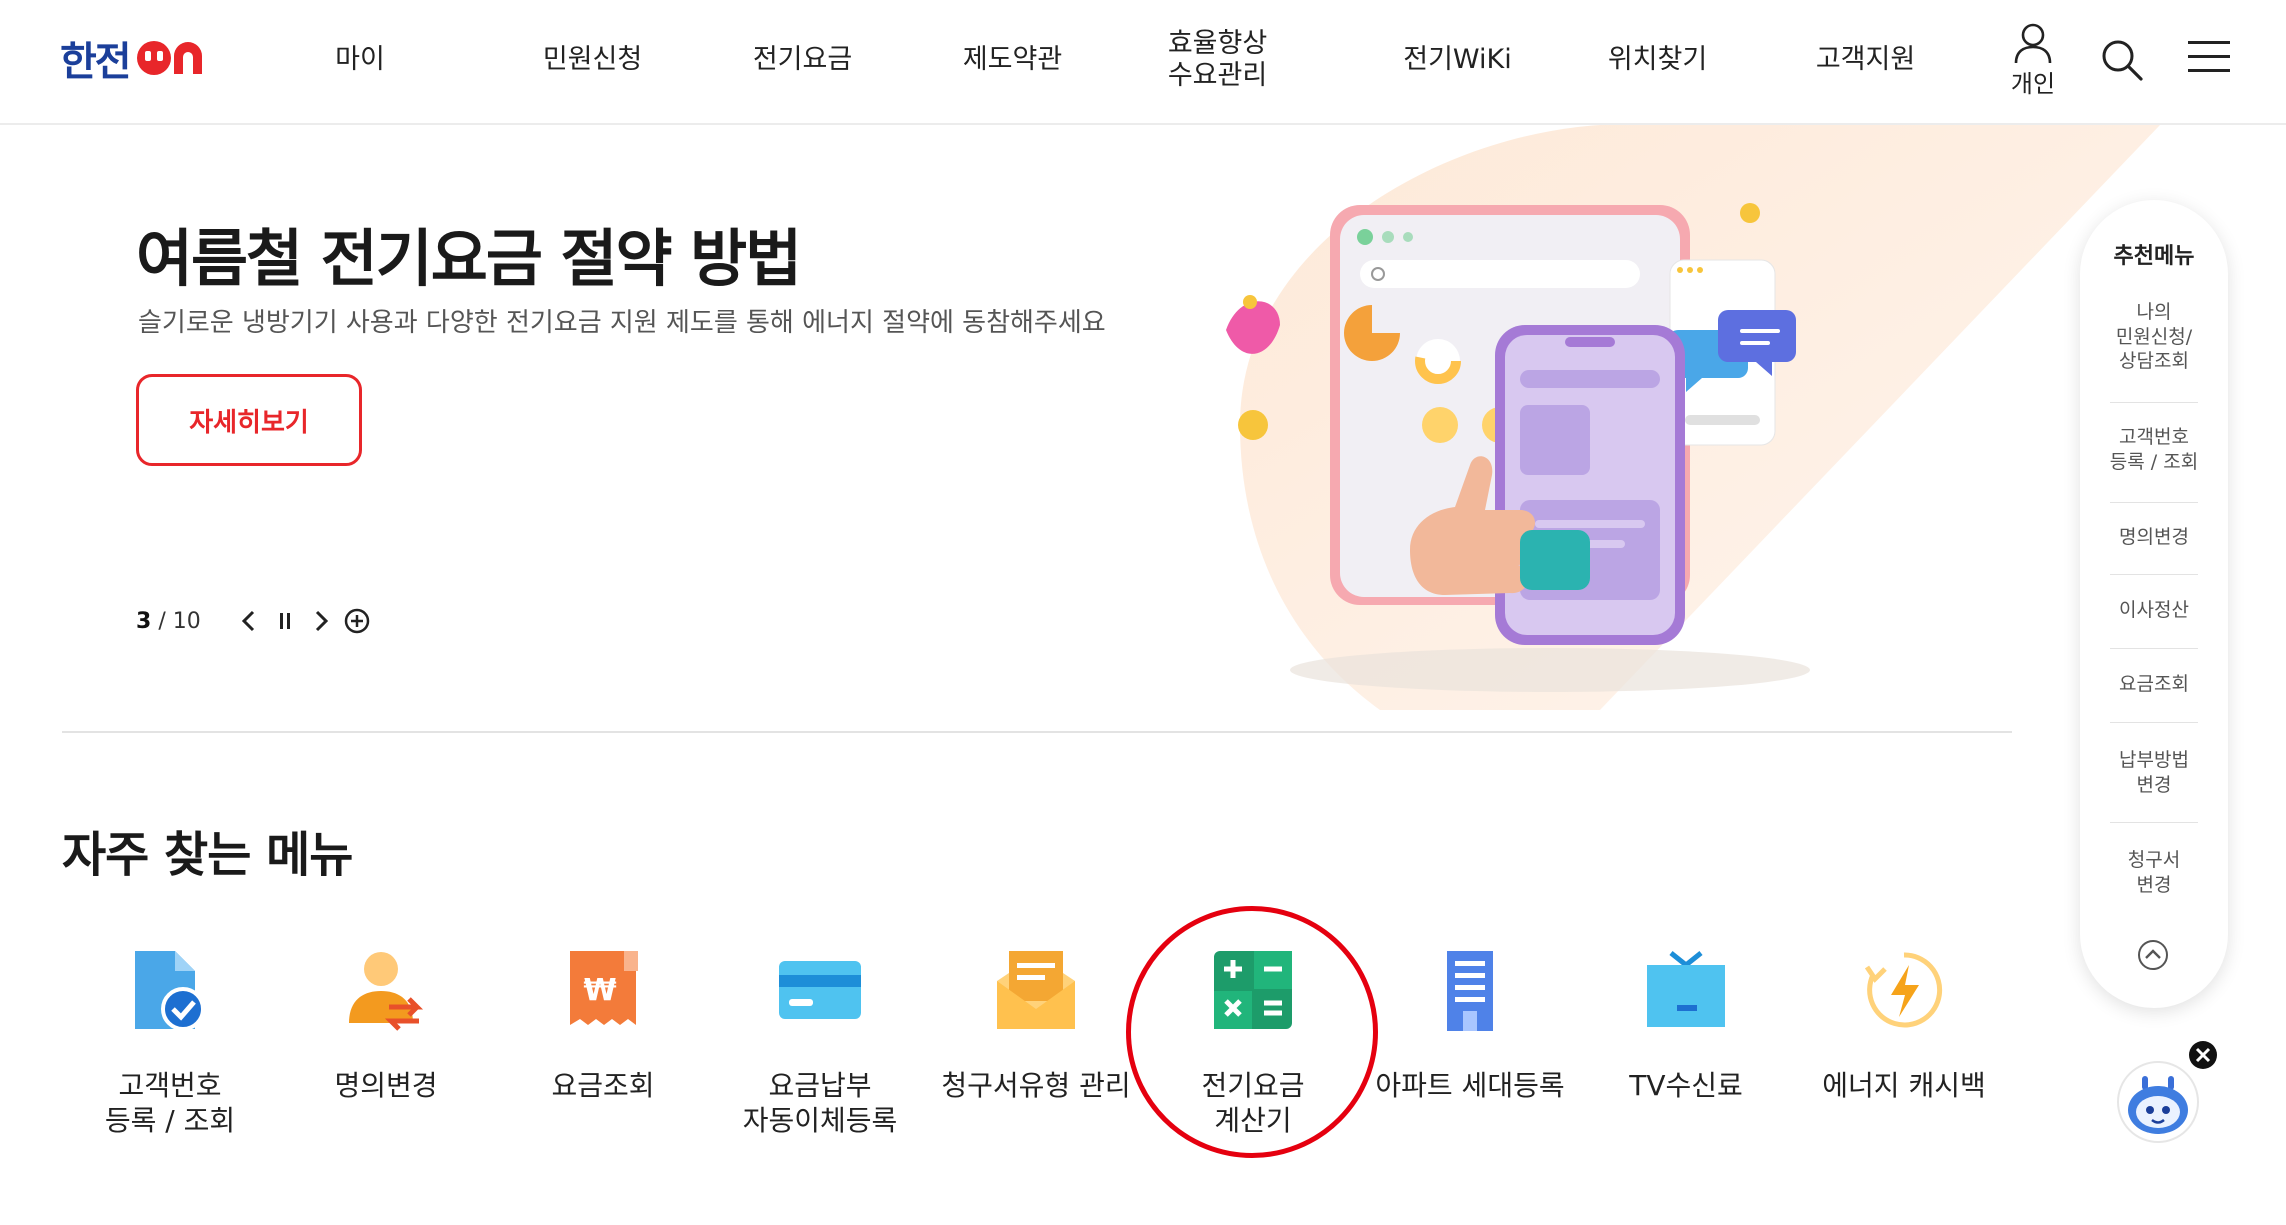 This screenshot has height=1225, width=2286. I want to click on user-menu: 개인, so click(2033, 60).